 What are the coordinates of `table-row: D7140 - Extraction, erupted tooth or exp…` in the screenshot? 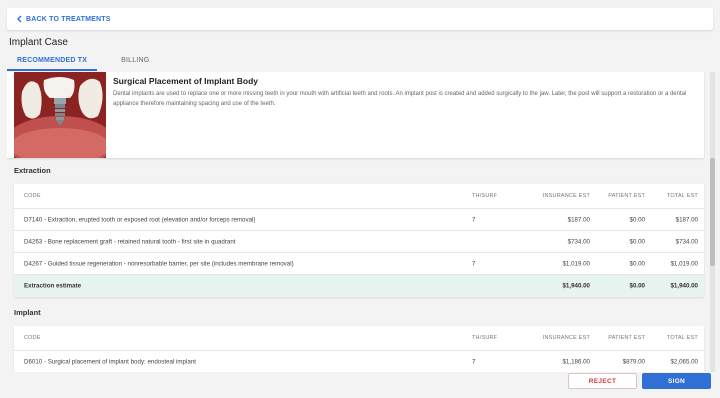 It's located at (359, 220).